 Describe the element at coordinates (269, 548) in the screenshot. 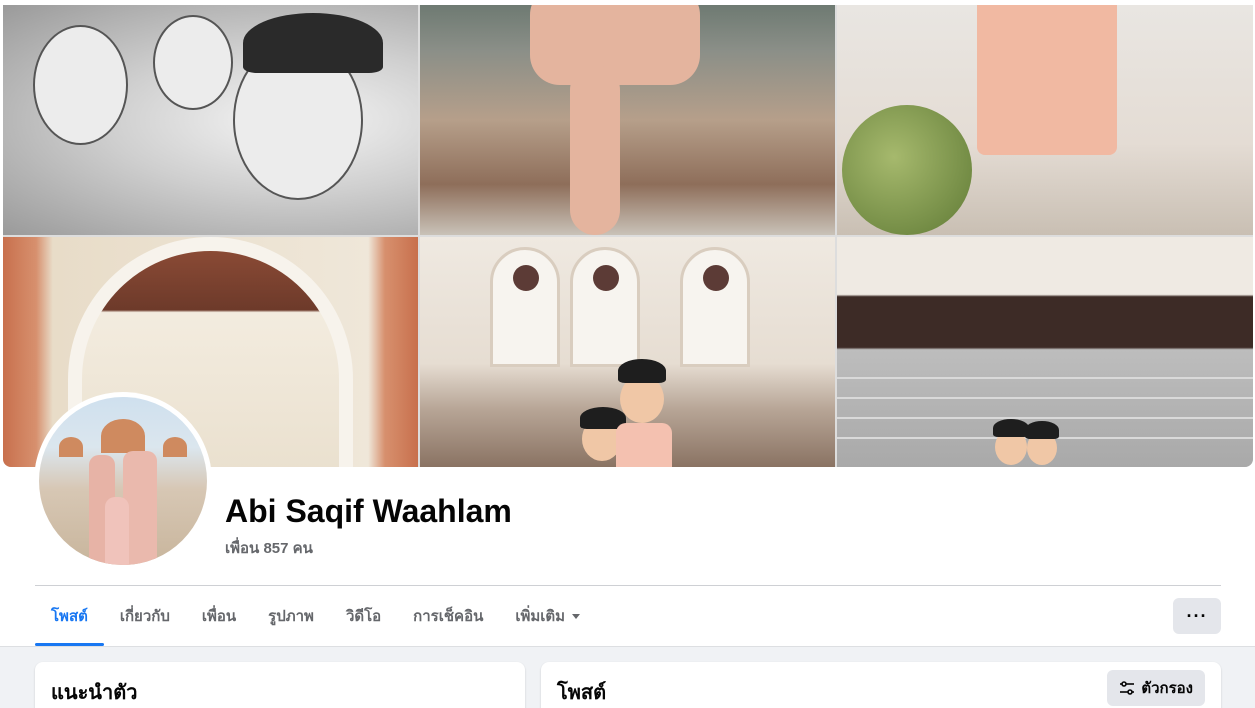

I see `friends-count: เพื่อน 857 คน` at that location.